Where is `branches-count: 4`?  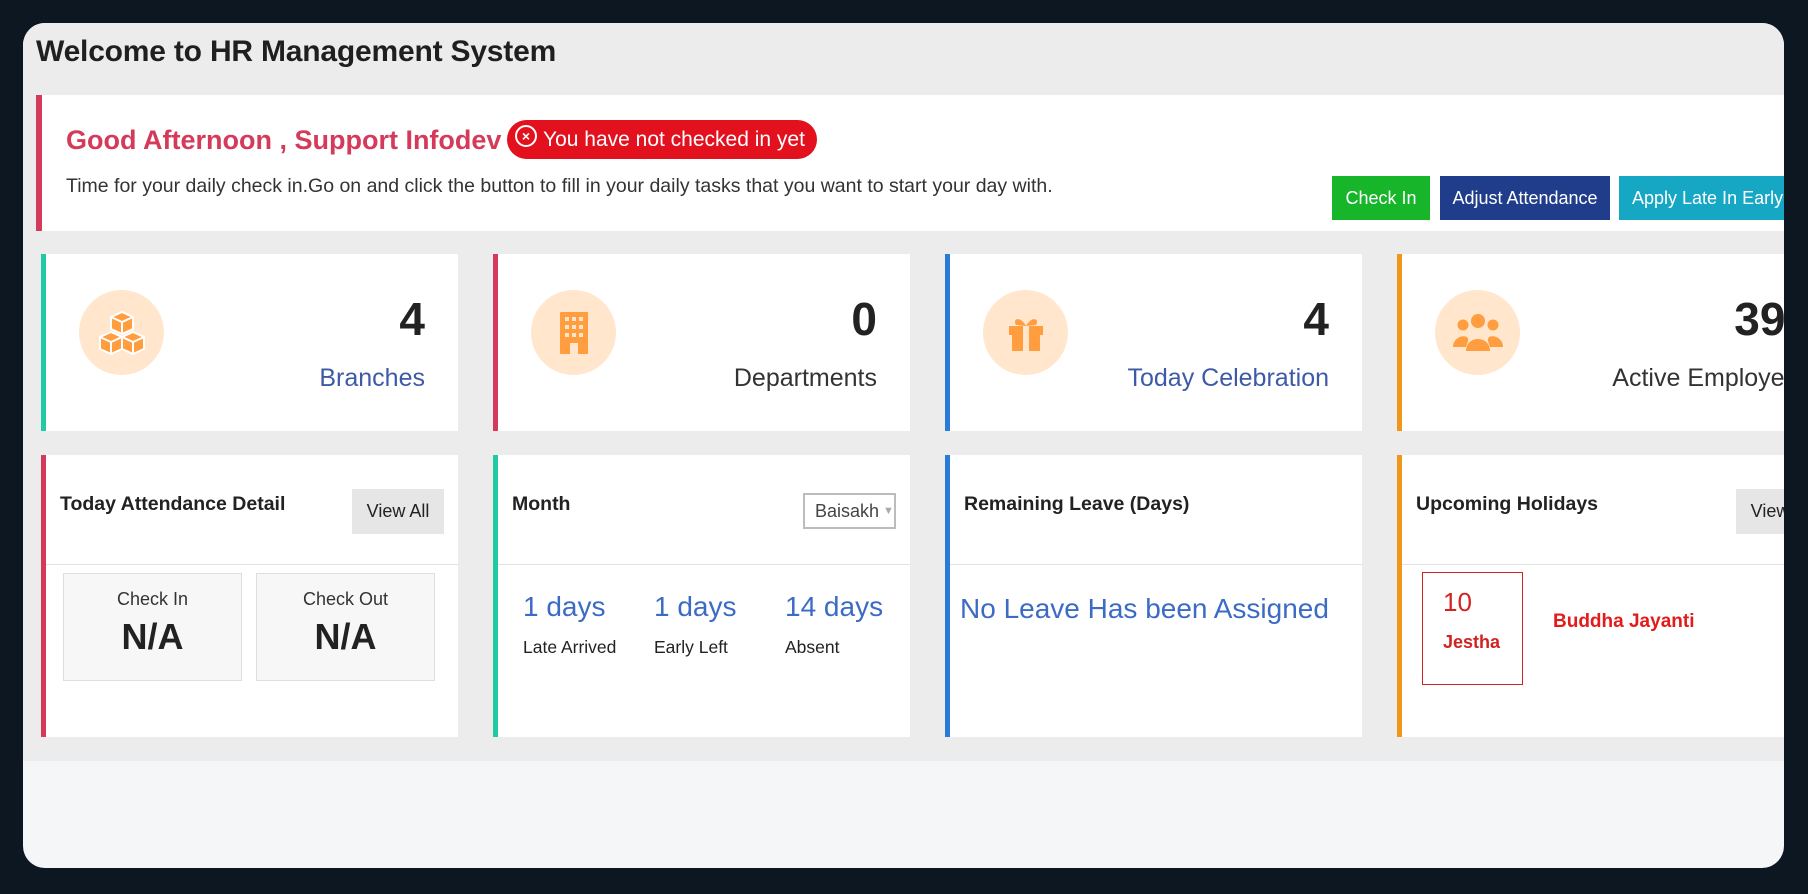 branches-count: 4 is located at coordinates (412, 319).